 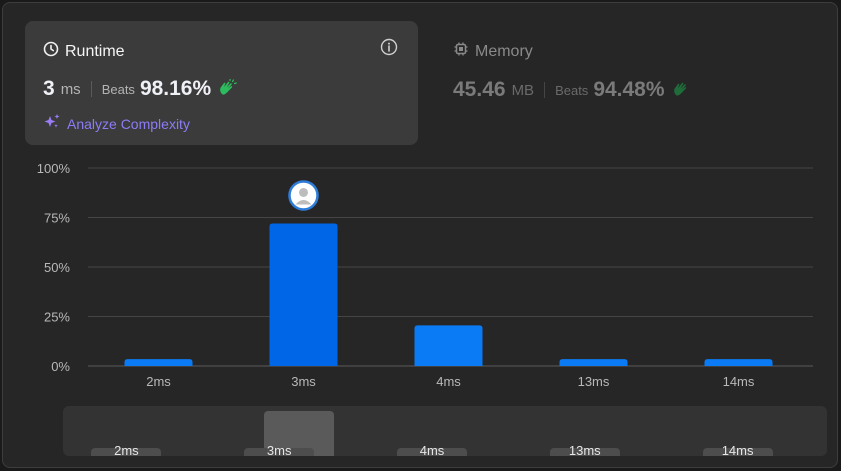 I want to click on y-tick-label: 25%, so click(x=57, y=317).